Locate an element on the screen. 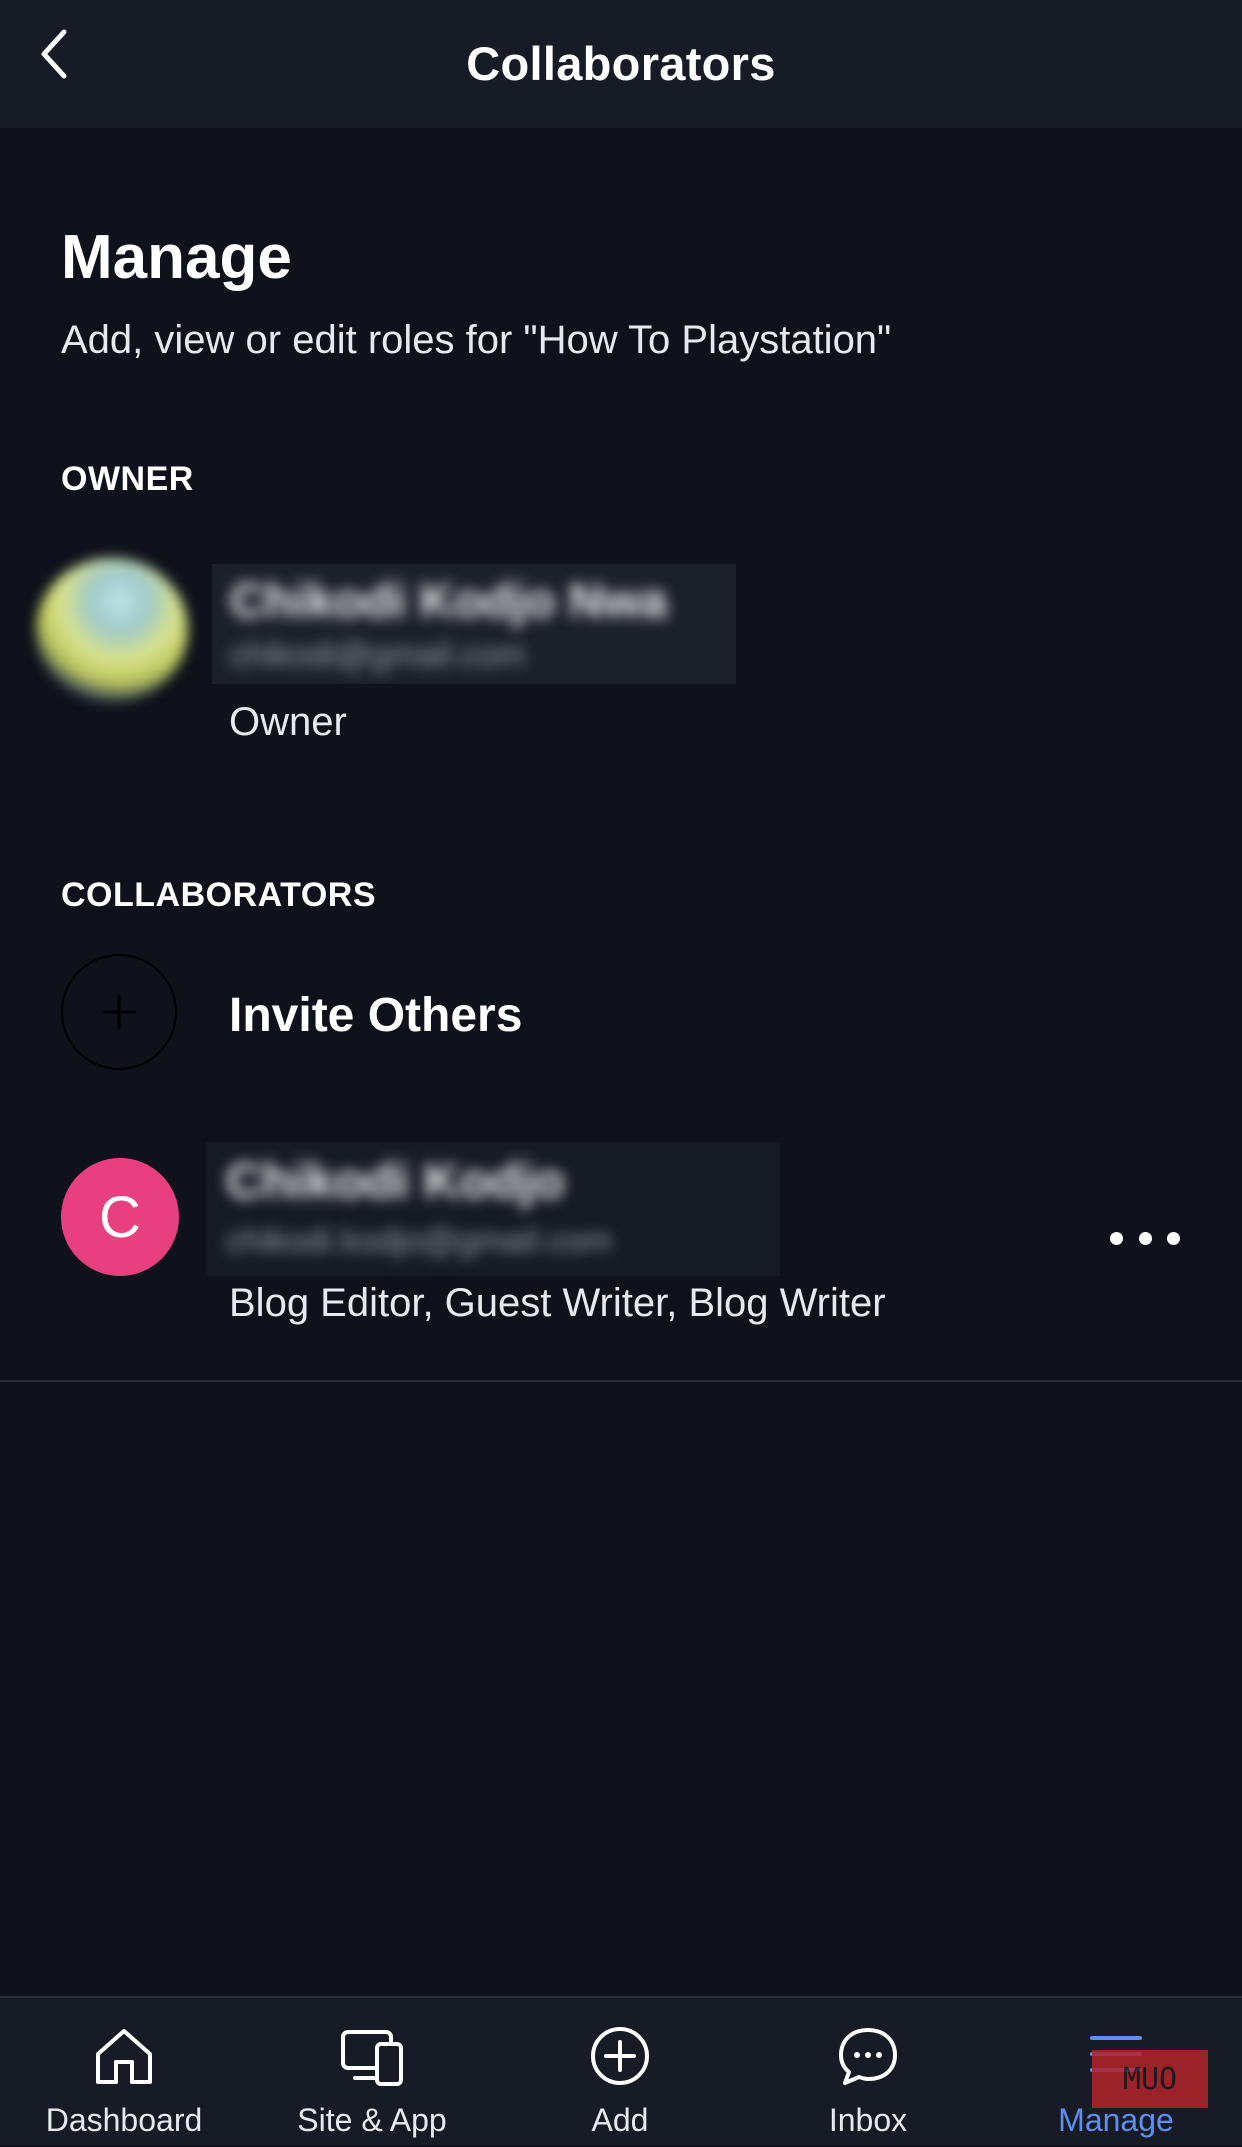 This screenshot has height=2147, width=1242. manage-heading: Manage is located at coordinates (176, 257).